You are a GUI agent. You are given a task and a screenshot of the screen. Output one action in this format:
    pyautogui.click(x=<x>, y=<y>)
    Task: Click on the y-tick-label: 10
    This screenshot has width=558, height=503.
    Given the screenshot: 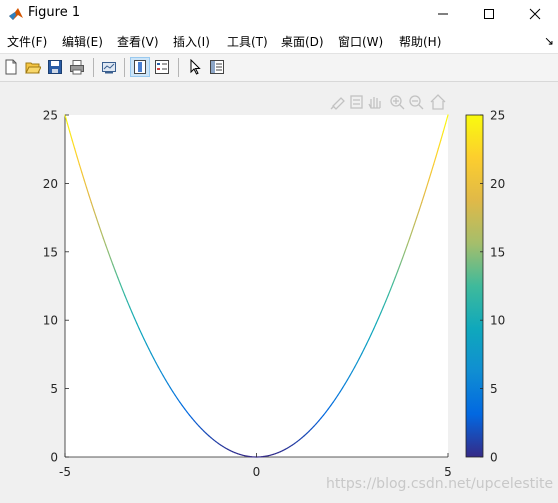 What is the action you would take?
    pyautogui.click(x=50, y=321)
    